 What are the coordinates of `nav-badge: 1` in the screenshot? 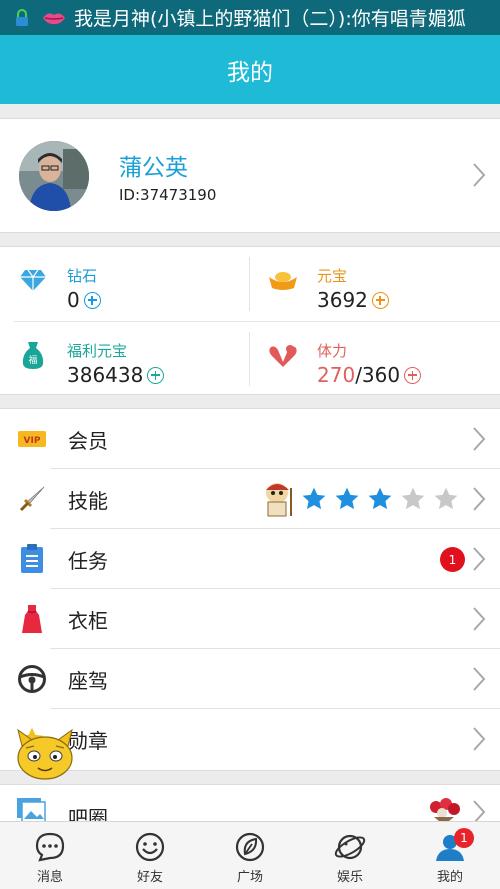 It's located at (464, 838).